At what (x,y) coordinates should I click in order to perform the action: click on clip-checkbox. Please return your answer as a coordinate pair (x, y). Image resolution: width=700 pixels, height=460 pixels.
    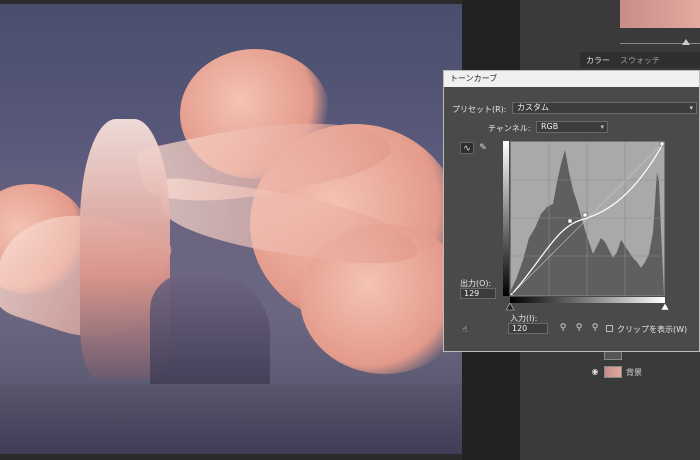
    Looking at the image, I should click on (609, 328).